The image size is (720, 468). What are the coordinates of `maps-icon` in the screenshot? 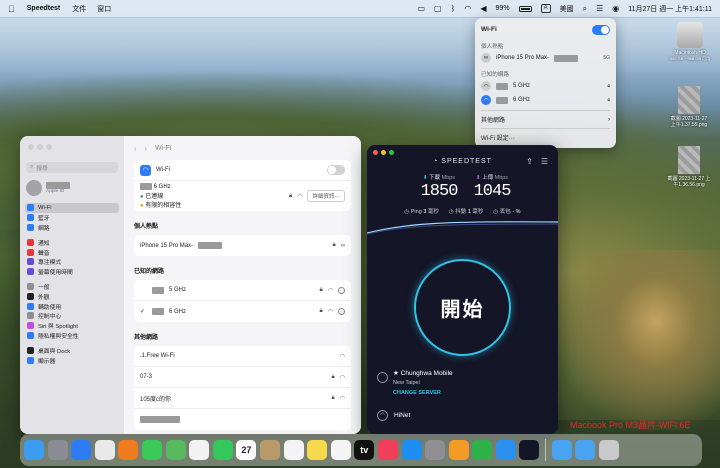 It's located at (175, 450).